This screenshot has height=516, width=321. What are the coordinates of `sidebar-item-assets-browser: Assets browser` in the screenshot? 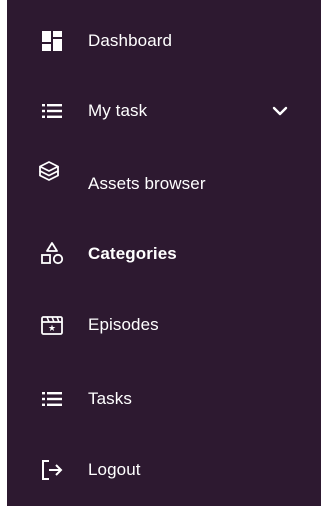 It's located at (164, 182).